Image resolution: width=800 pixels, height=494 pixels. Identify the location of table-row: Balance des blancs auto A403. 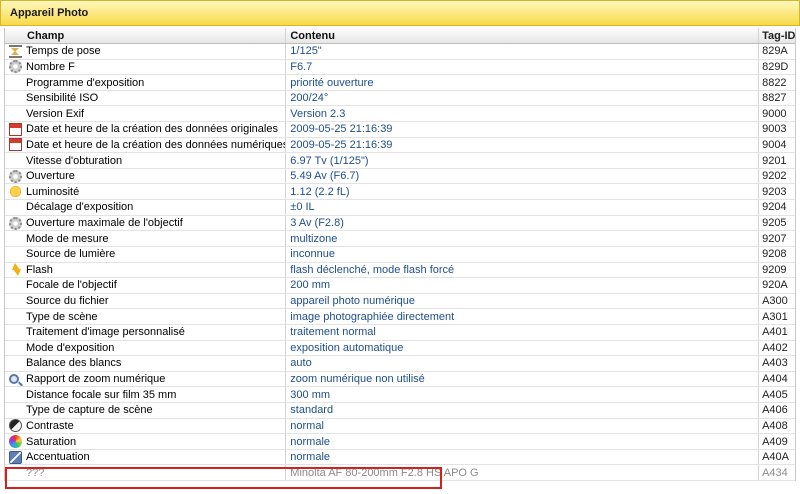
(400, 364).